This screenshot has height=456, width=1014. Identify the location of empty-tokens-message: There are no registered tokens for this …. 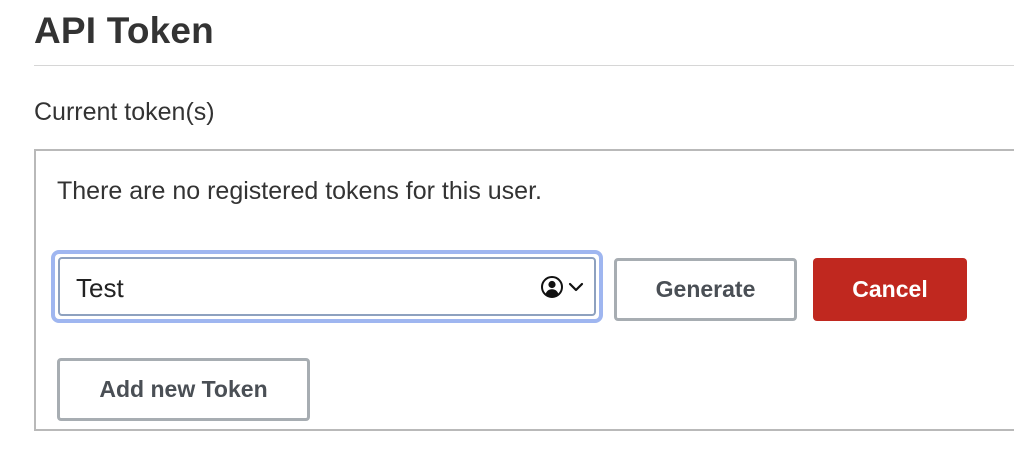
(299, 191).